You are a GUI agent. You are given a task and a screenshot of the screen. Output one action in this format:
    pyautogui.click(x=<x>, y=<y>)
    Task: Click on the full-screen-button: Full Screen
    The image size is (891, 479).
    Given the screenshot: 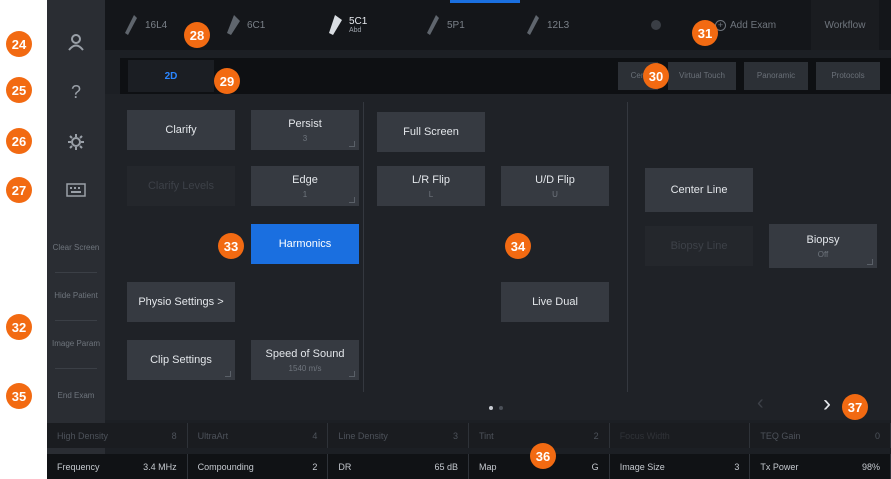 What is the action you would take?
    pyautogui.click(x=431, y=132)
    